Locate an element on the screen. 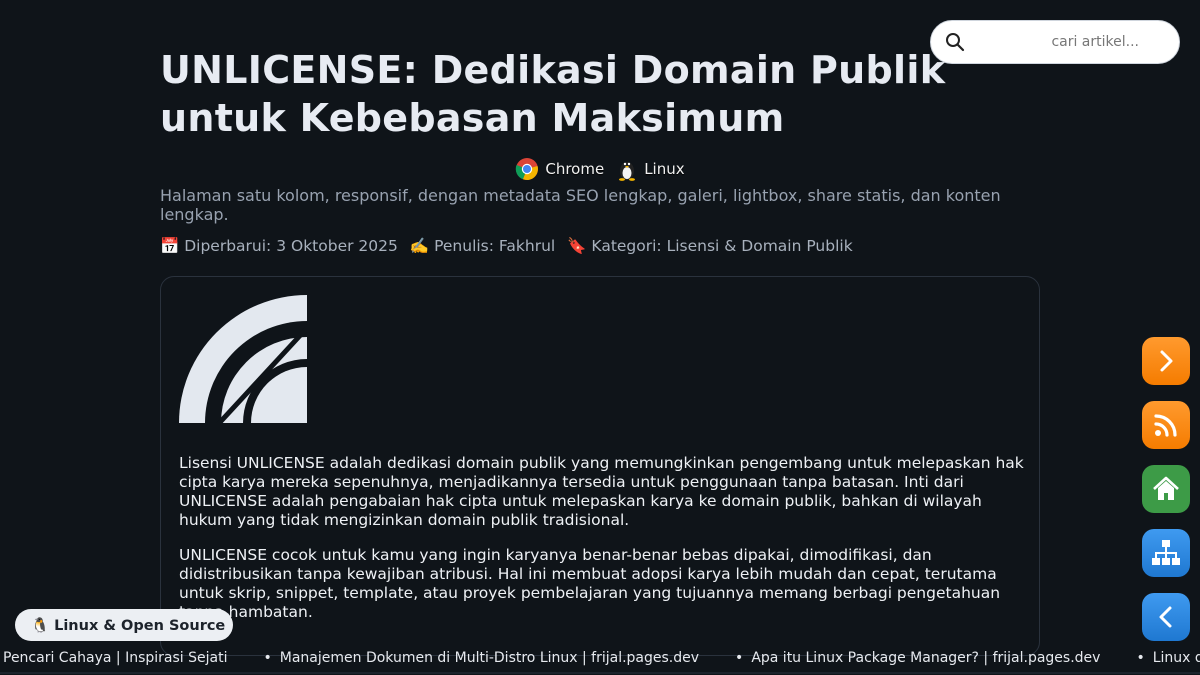  category-tag-label: 🐧 Linux & Open Source is located at coordinates (128, 625).